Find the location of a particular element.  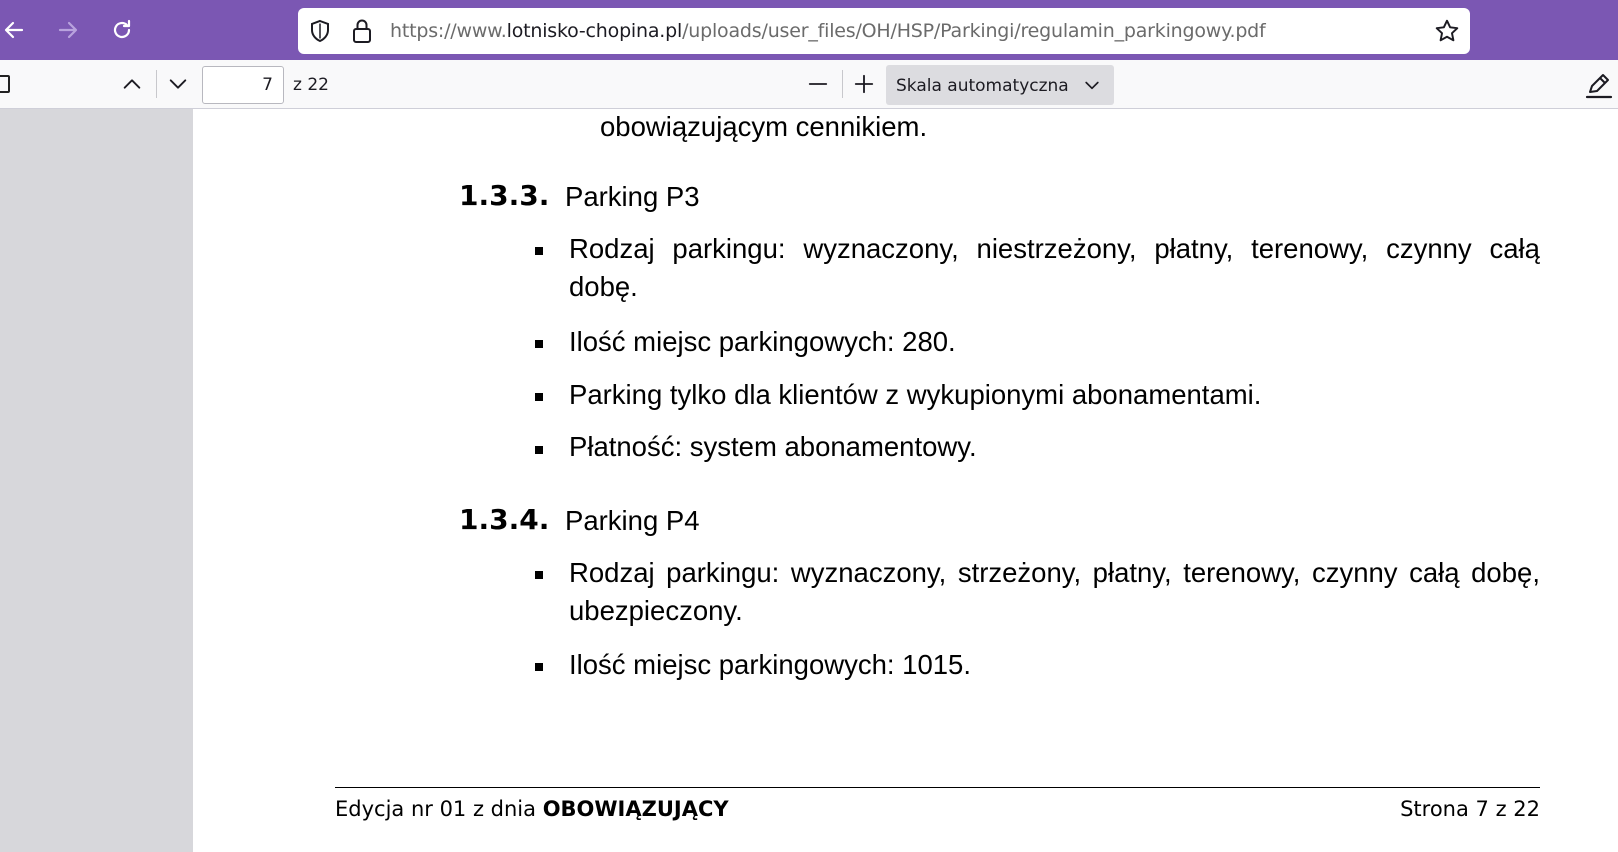

carry-over-line: obowiązującym cennikiem. is located at coordinates (764, 126).